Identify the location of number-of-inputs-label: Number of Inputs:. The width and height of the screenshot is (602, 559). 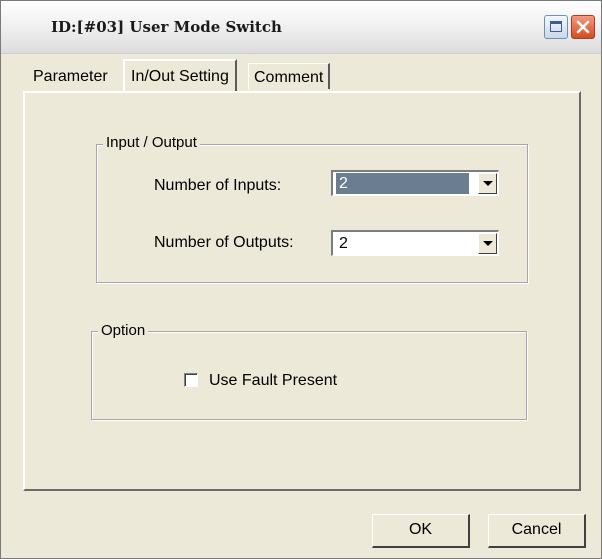
(218, 185).